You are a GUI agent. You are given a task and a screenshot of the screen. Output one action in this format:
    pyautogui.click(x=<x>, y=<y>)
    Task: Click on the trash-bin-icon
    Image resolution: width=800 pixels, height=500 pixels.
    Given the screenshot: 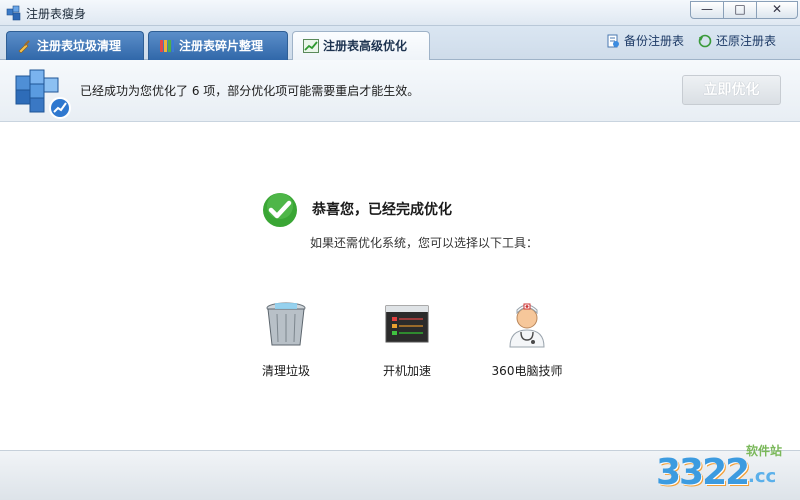 What is the action you would take?
    pyautogui.click(x=286, y=324)
    